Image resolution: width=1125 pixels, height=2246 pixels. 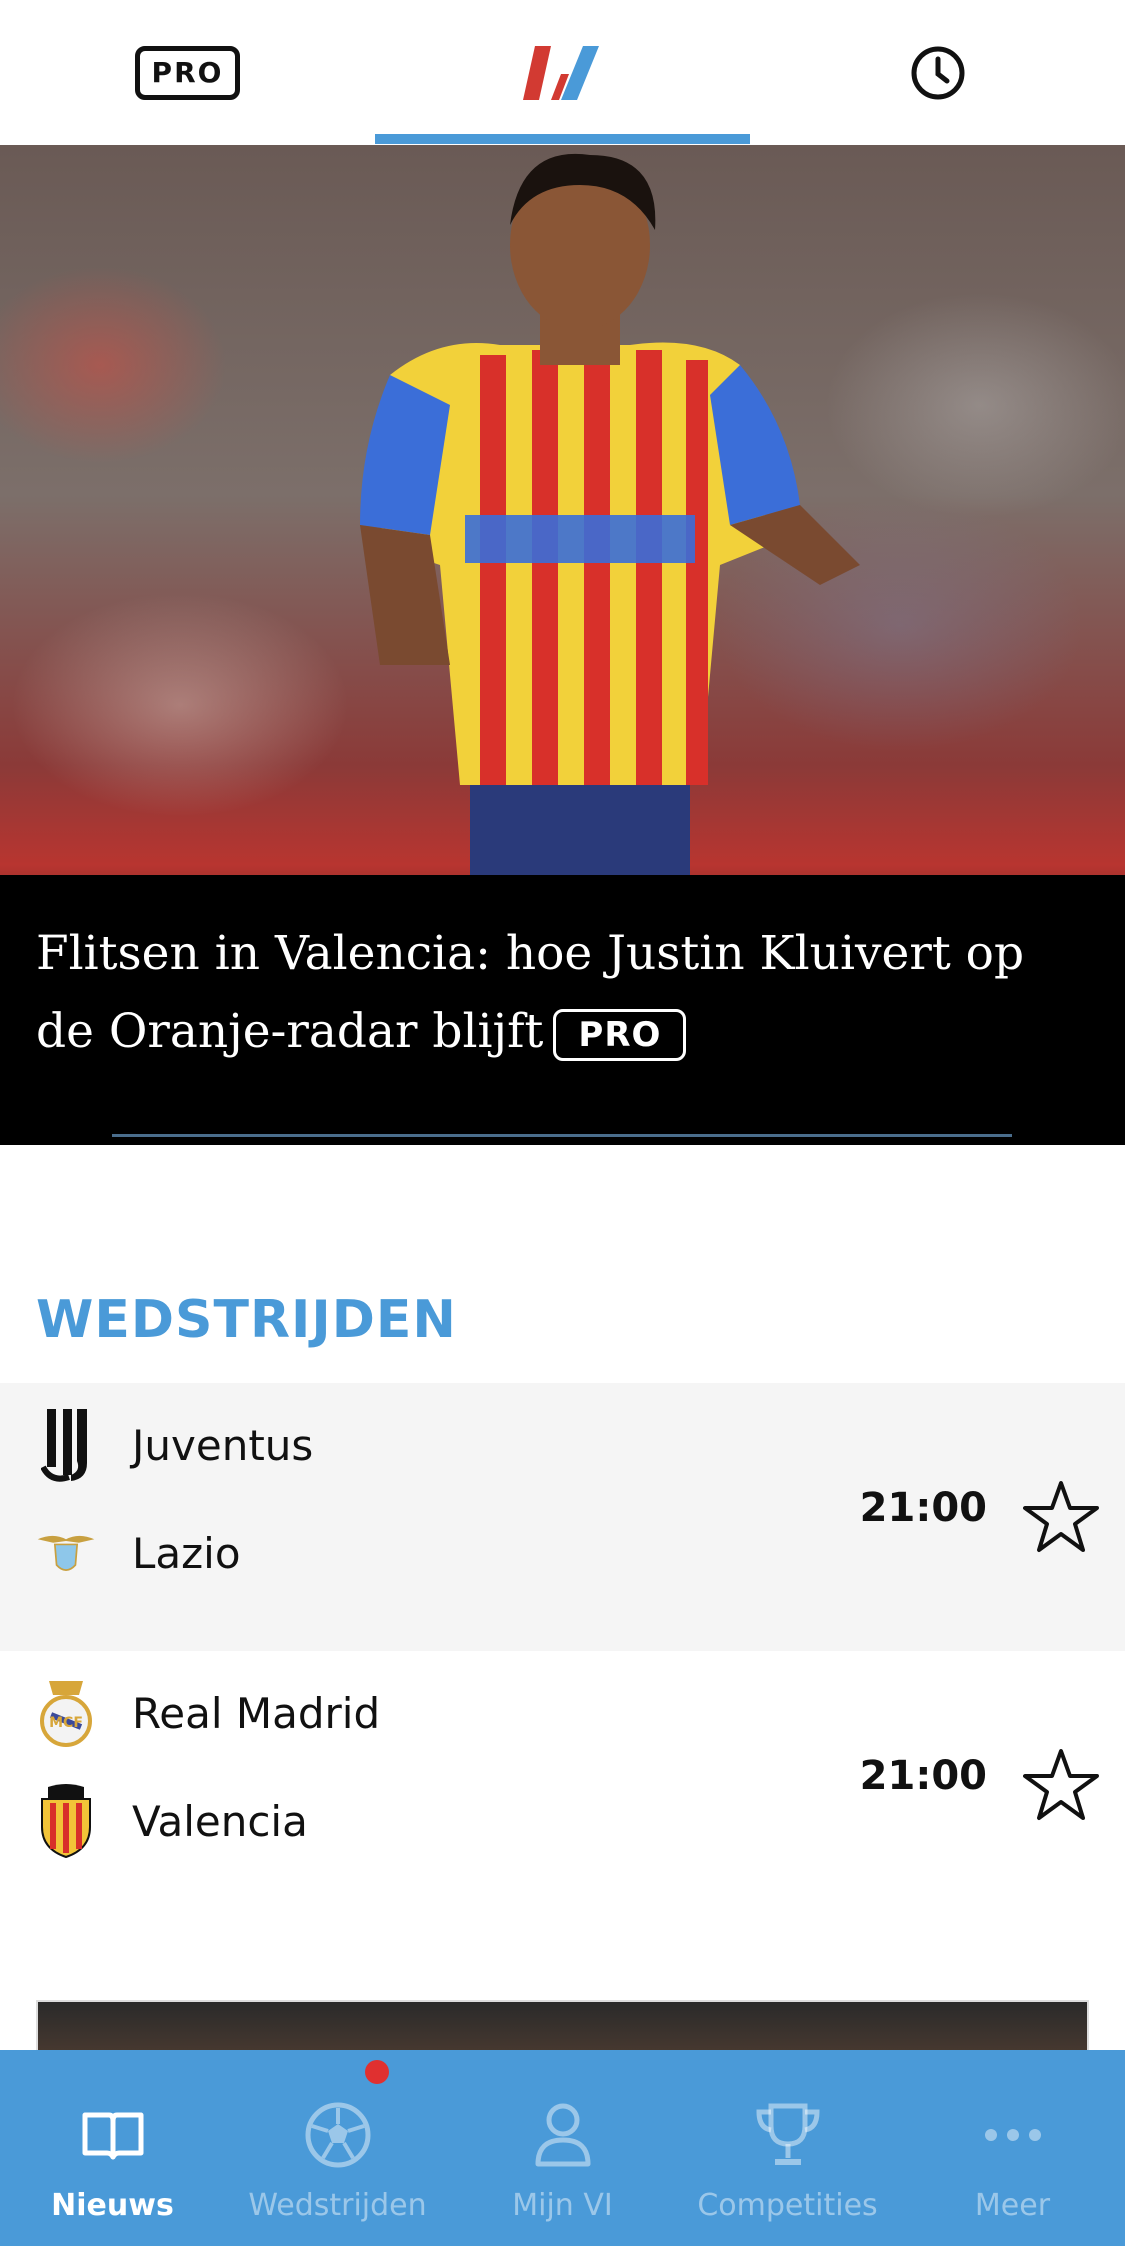 I want to click on divider, so click(x=562, y=1135).